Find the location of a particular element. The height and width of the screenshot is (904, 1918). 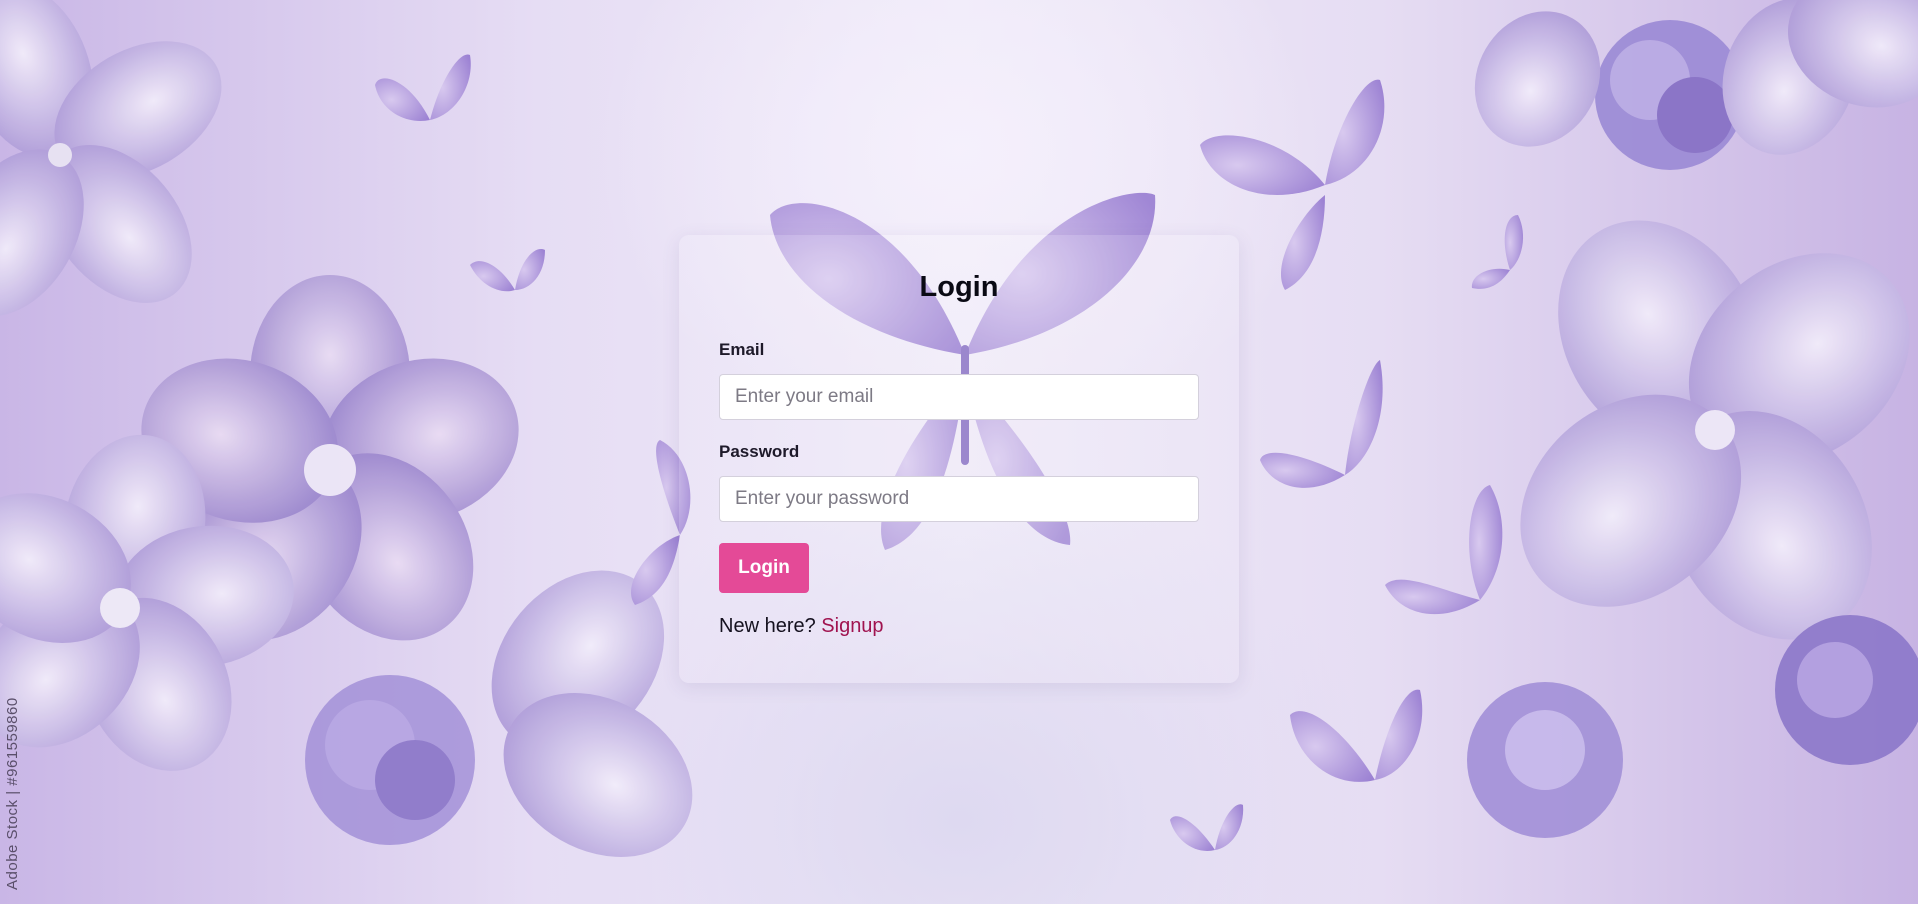

login-title: Login is located at coordinates (959, 287).